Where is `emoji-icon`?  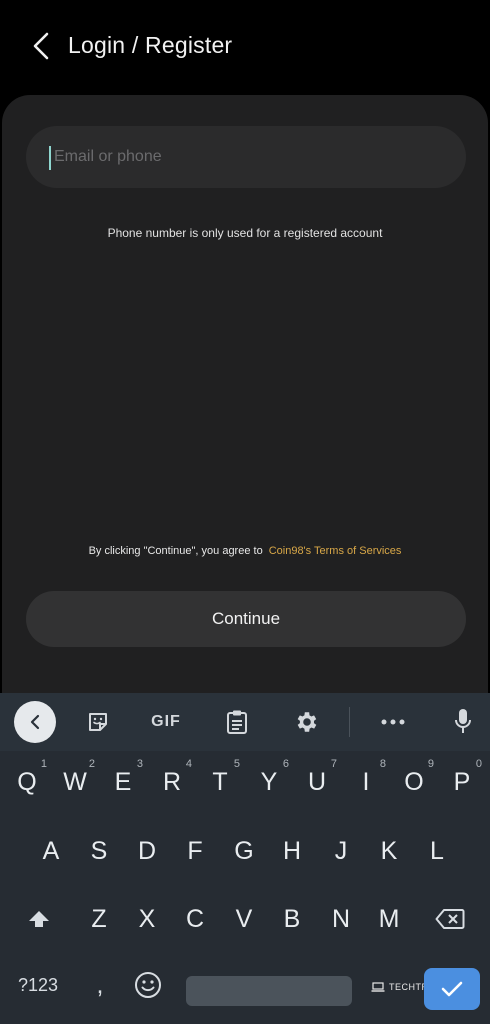 emoji-icon is located at coordinates (148, 985).